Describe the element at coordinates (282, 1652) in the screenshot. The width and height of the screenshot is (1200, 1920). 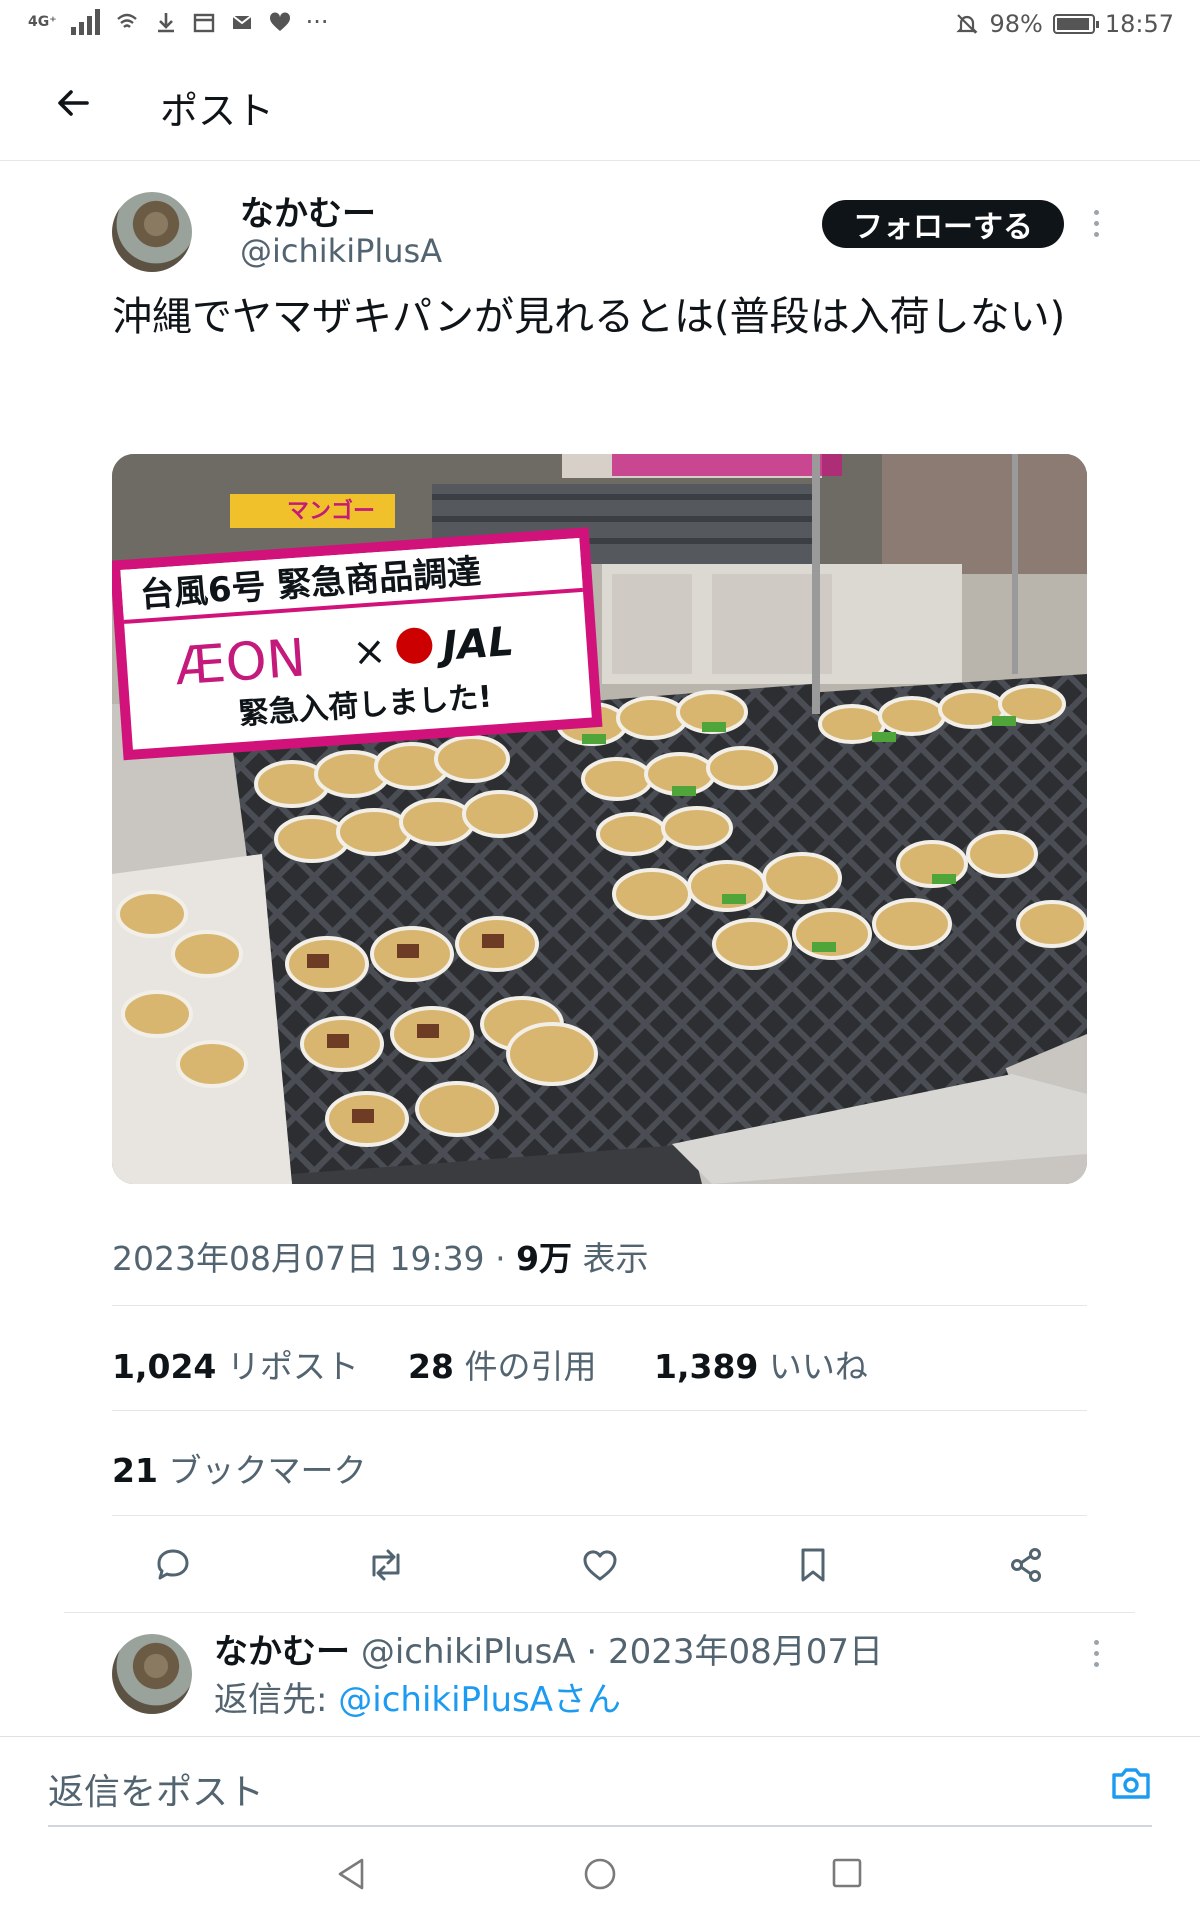
I see `reply-author-name: なかむー` at that location.